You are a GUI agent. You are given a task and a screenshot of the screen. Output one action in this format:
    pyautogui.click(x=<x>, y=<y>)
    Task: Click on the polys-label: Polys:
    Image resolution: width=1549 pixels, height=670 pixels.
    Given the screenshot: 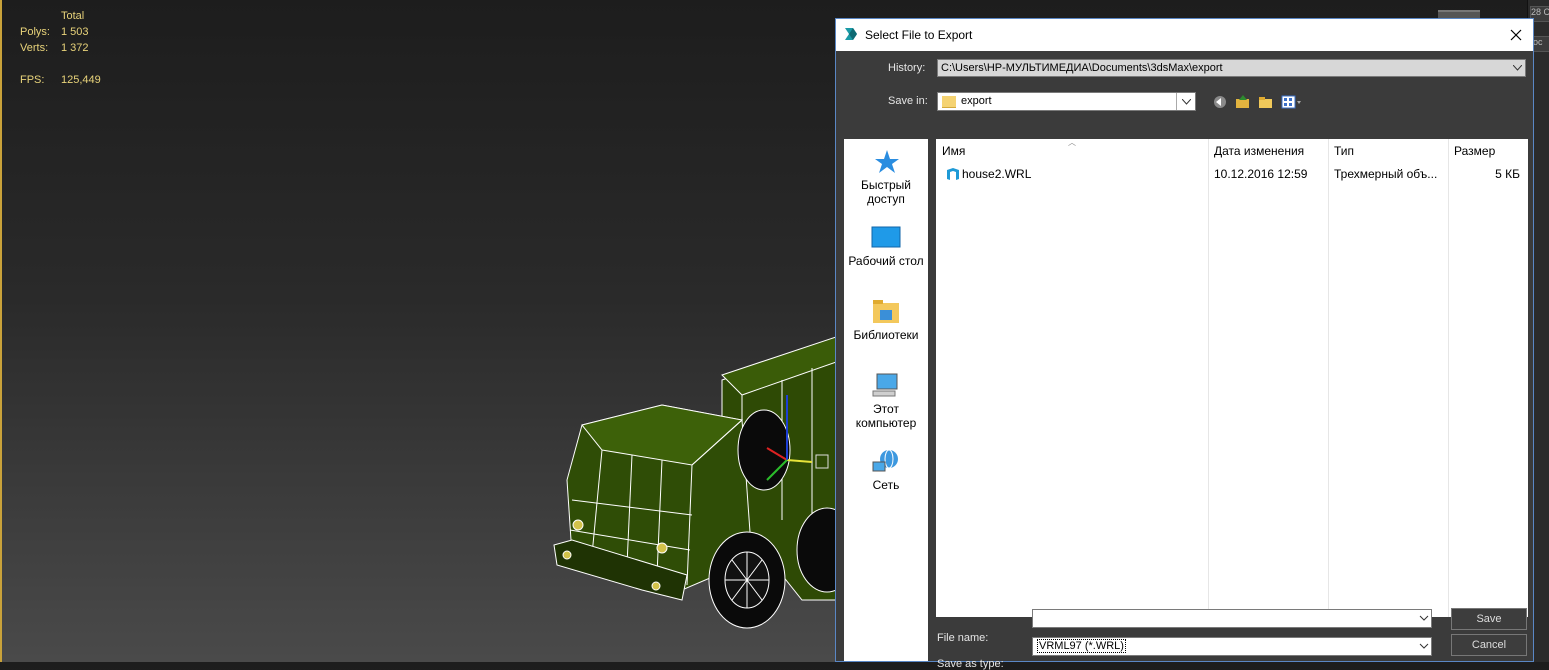 What is the action you would take?
    pyautogui.click(x=35, y=32)
    